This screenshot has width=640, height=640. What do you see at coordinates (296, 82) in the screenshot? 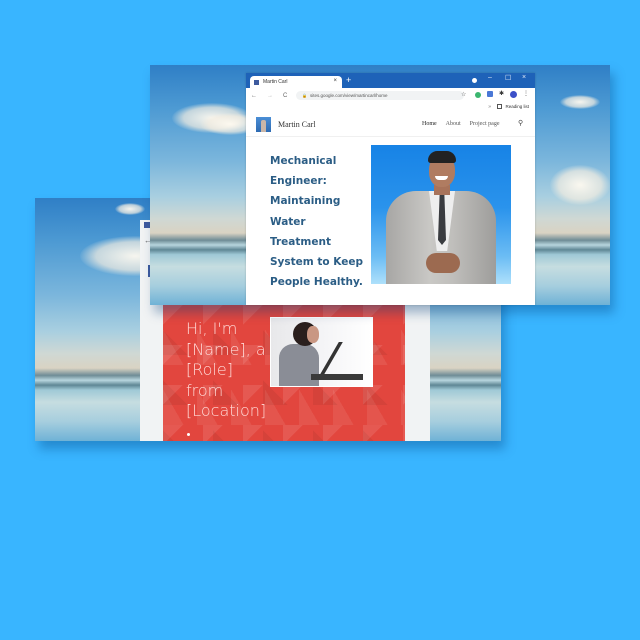
I see `browser-tab: Martin Carl ×` at bounding box center [296, 82].